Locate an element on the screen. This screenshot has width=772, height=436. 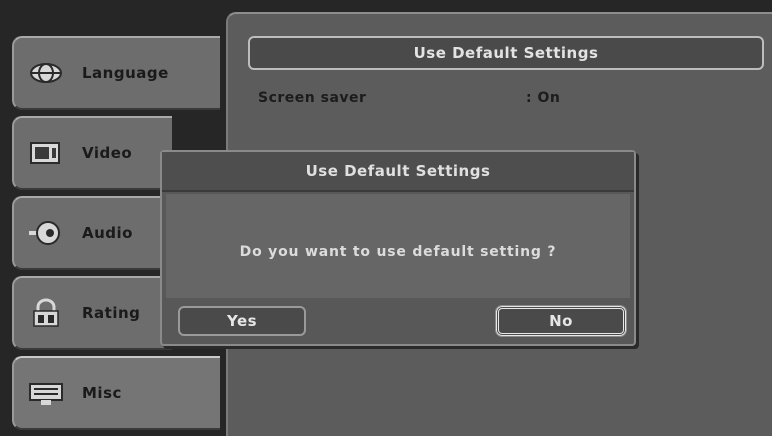
sidebar-item-language: Language is located at coordinates (116, 73).